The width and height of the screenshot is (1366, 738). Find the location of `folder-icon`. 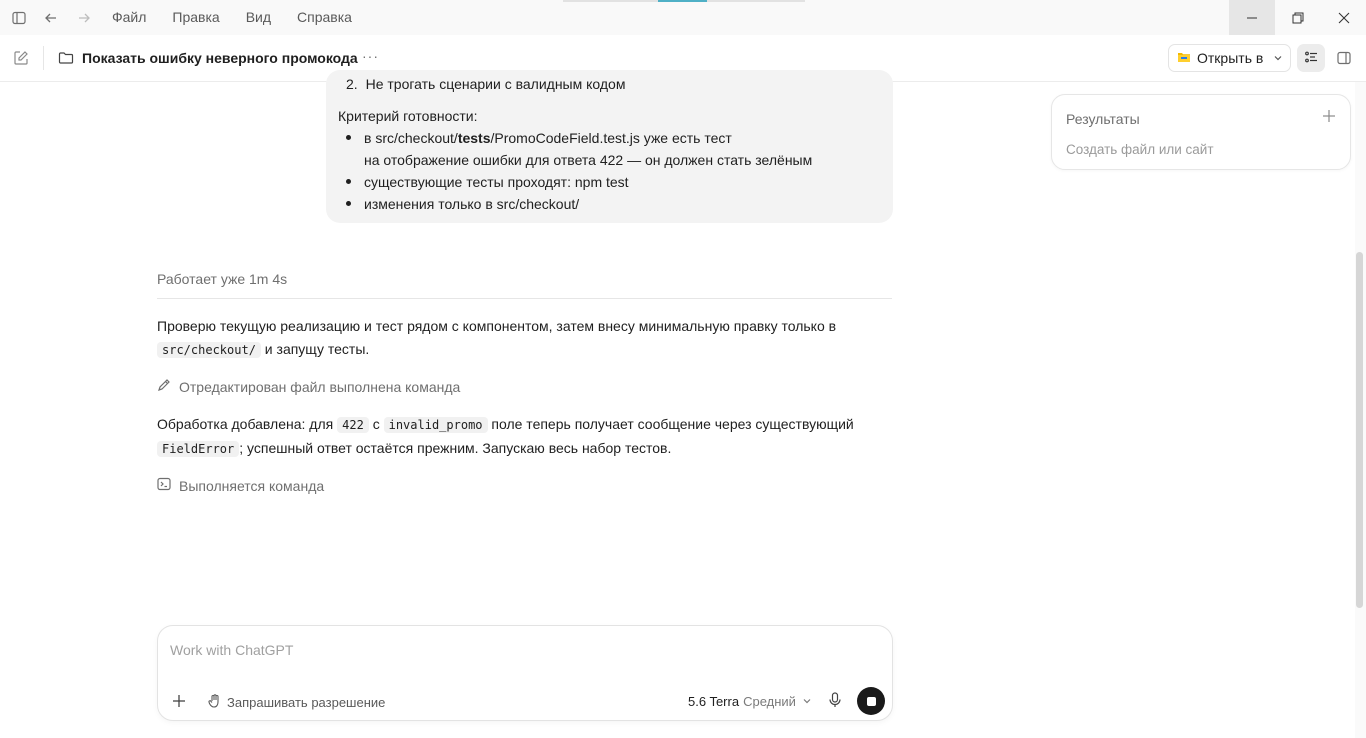

folder-icon is located at coordinates (66, 59).